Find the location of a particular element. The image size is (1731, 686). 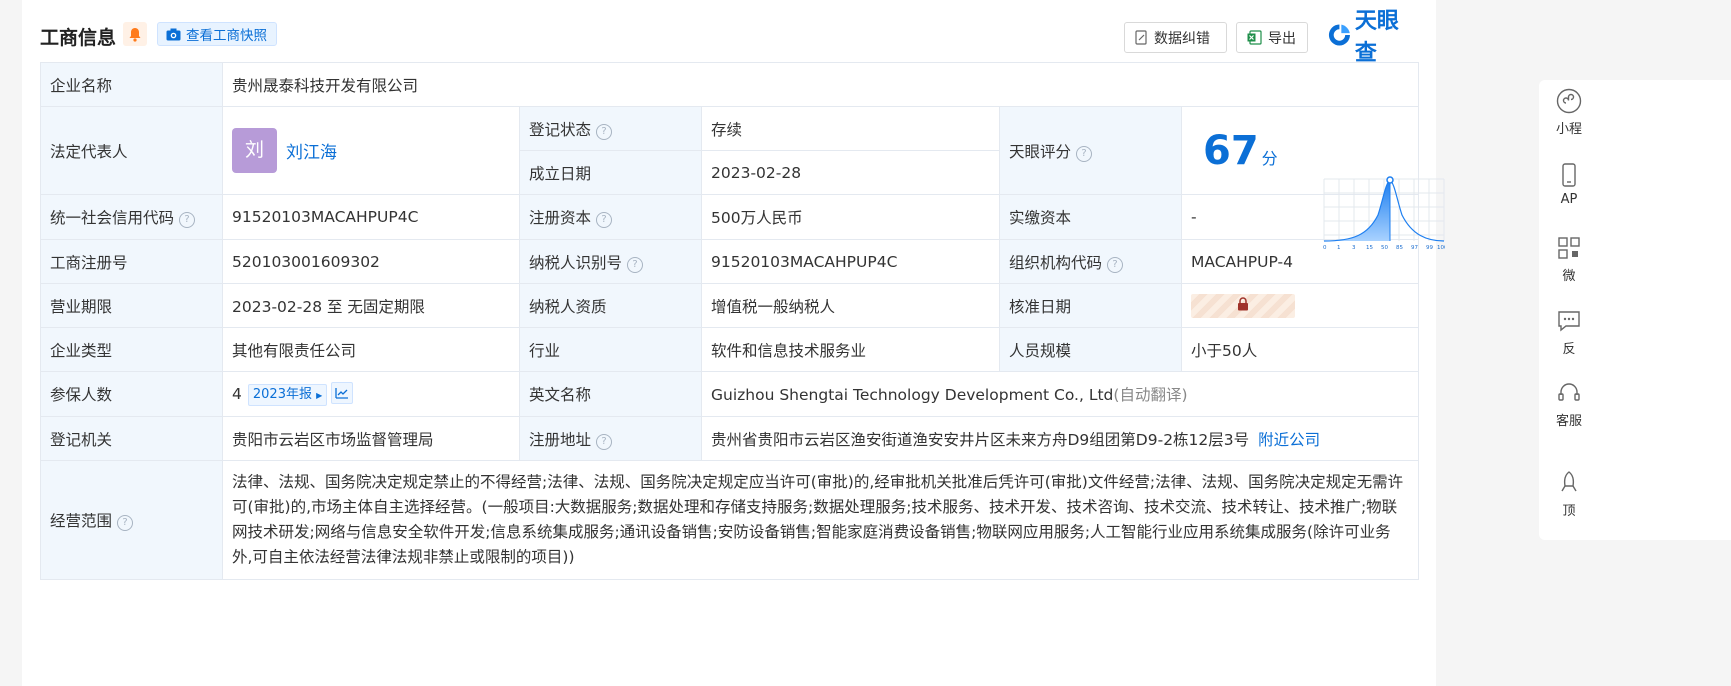

paid-capital-label: 实缴资本 is located at coordinates (1090, 217).